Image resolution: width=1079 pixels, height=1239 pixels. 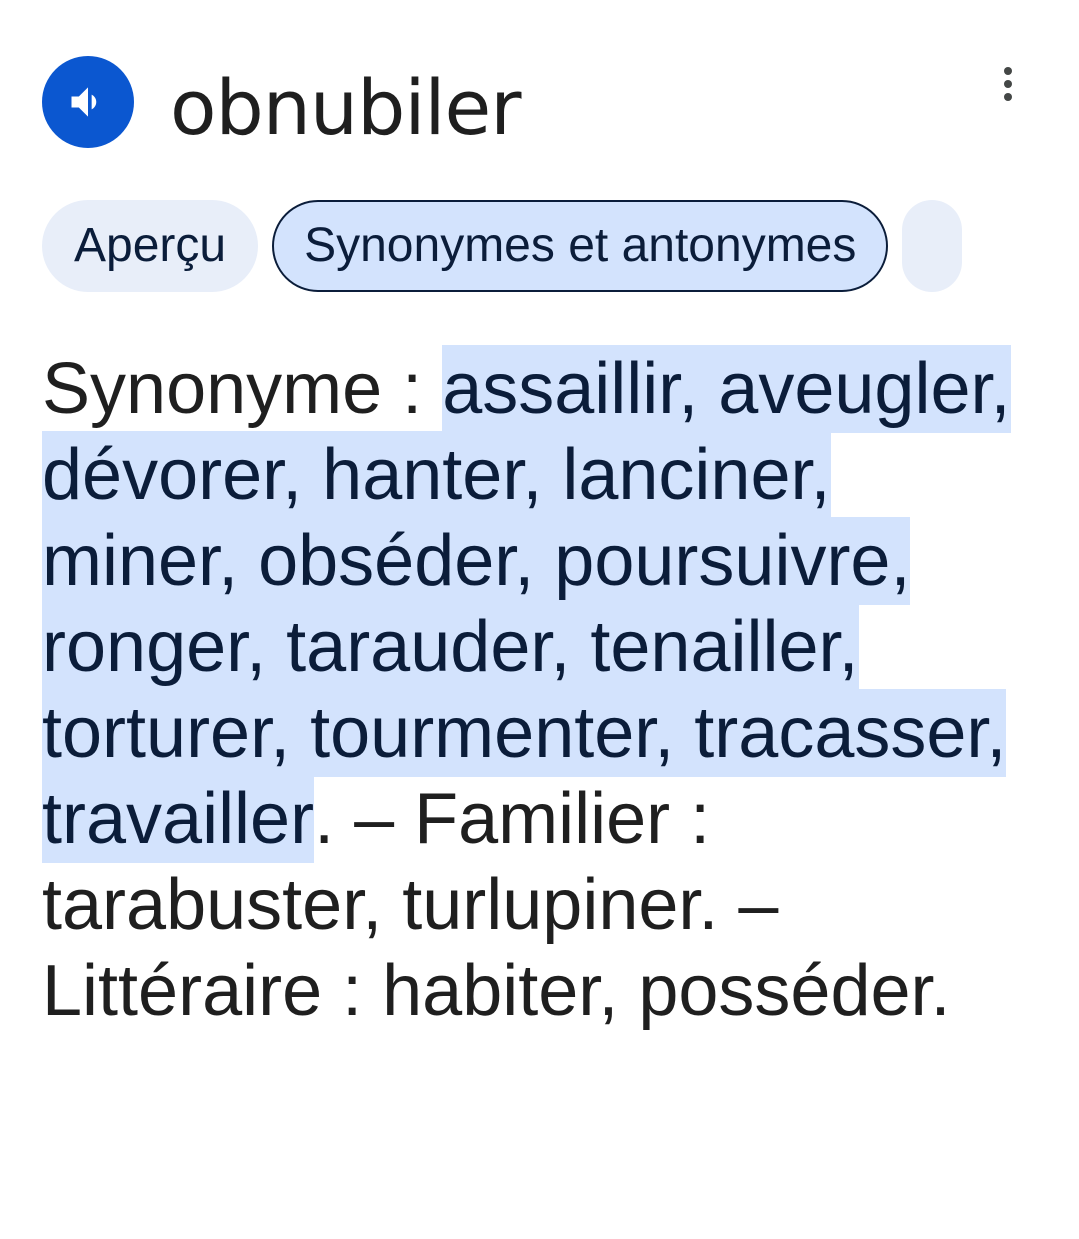 I want to click on entry-header: obnubiler, so click(x=540, y=105).